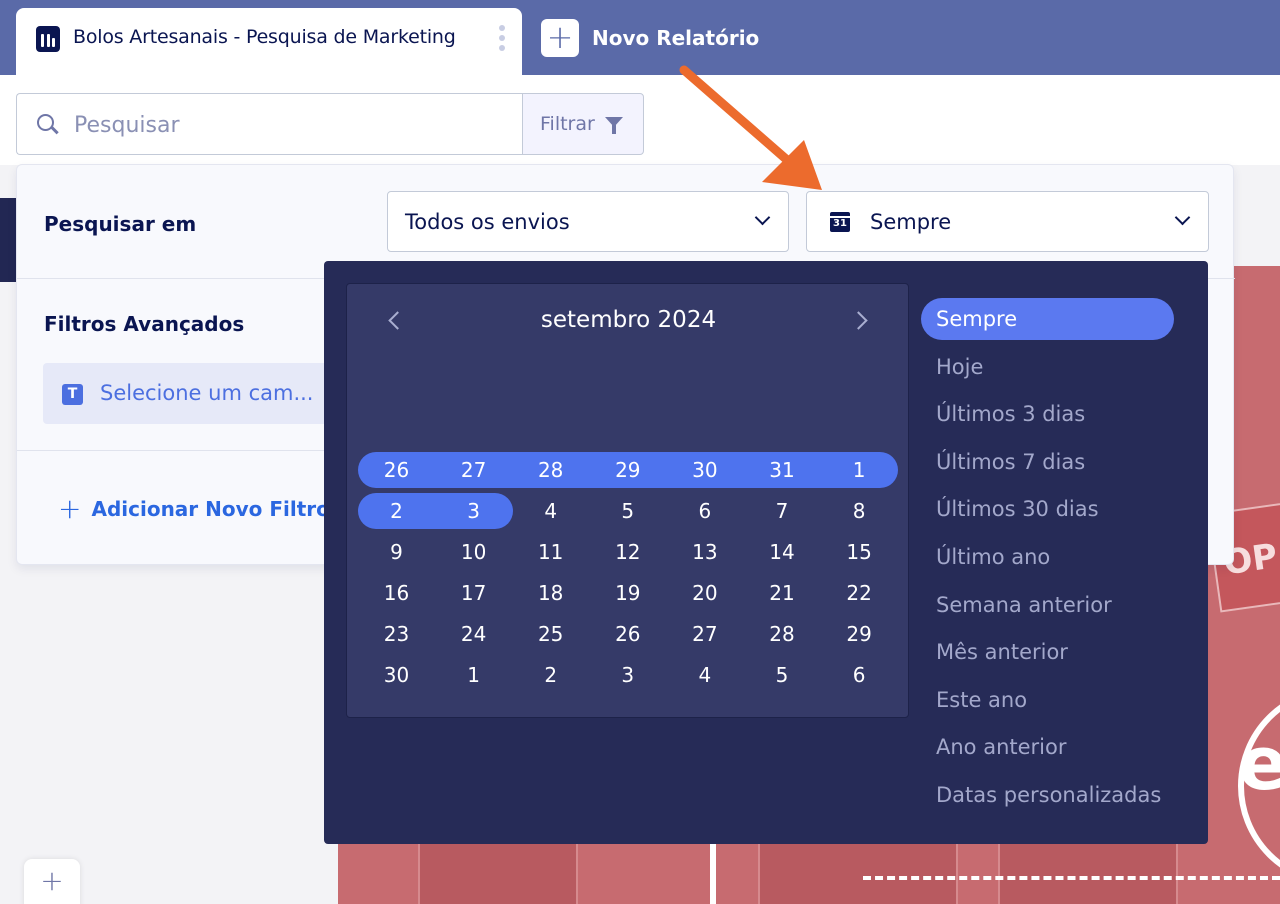 This screenshot has height=904, width=1280. Describe the element at coordinates (550, 593) in the screenshot. I see `calendar-day: 18` at that location.